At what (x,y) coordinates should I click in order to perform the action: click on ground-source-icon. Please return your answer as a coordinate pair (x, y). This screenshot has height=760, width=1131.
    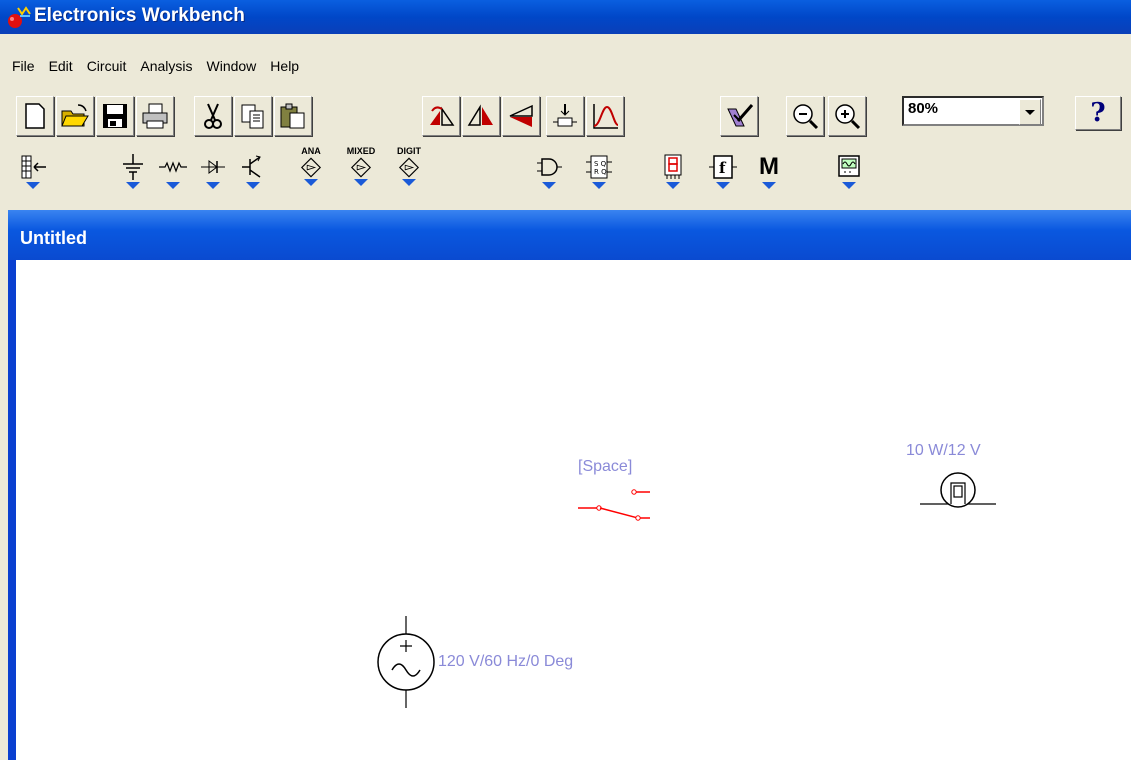
    Looking at the image, I should click on (133, 167).